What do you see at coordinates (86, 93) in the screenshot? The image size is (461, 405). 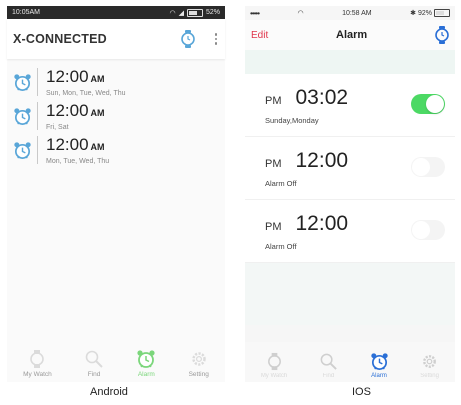 I see `alarm-days: Sun, Mon, Tue, Wed, Thu` at bounding box center [86, 93].